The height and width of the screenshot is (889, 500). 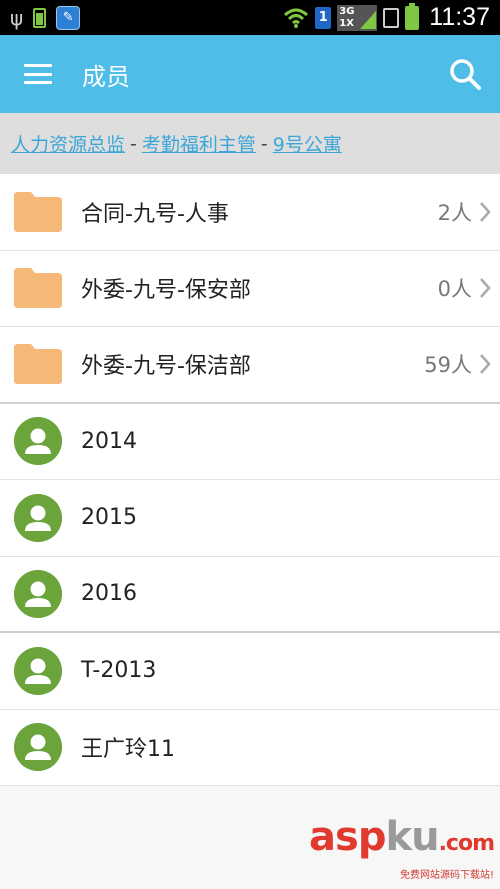 I want to click on folder-member-count: 59人, so click(x=448, y=365).